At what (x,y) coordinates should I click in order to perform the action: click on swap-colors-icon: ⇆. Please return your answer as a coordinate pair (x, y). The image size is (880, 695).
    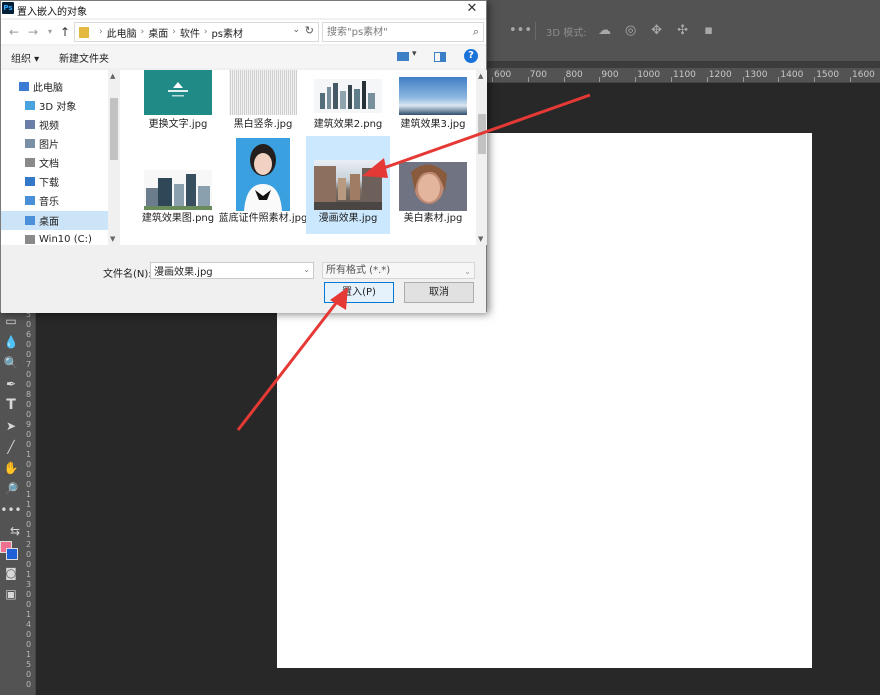
    Looking at the image, I should click on (11, 530).